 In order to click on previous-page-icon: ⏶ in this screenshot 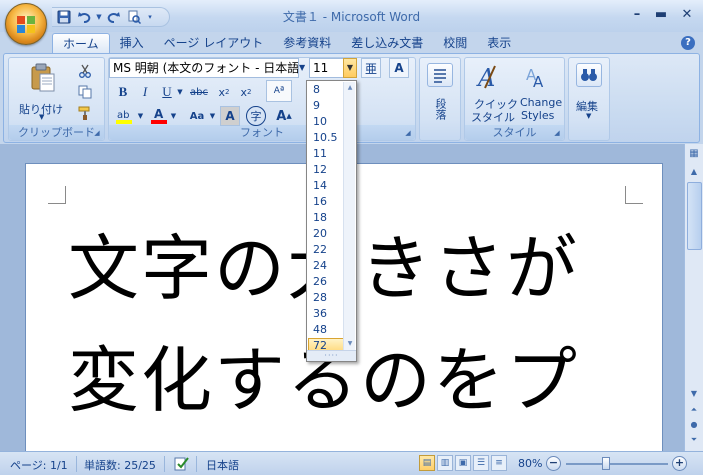, I will do `click(694, 410)`.